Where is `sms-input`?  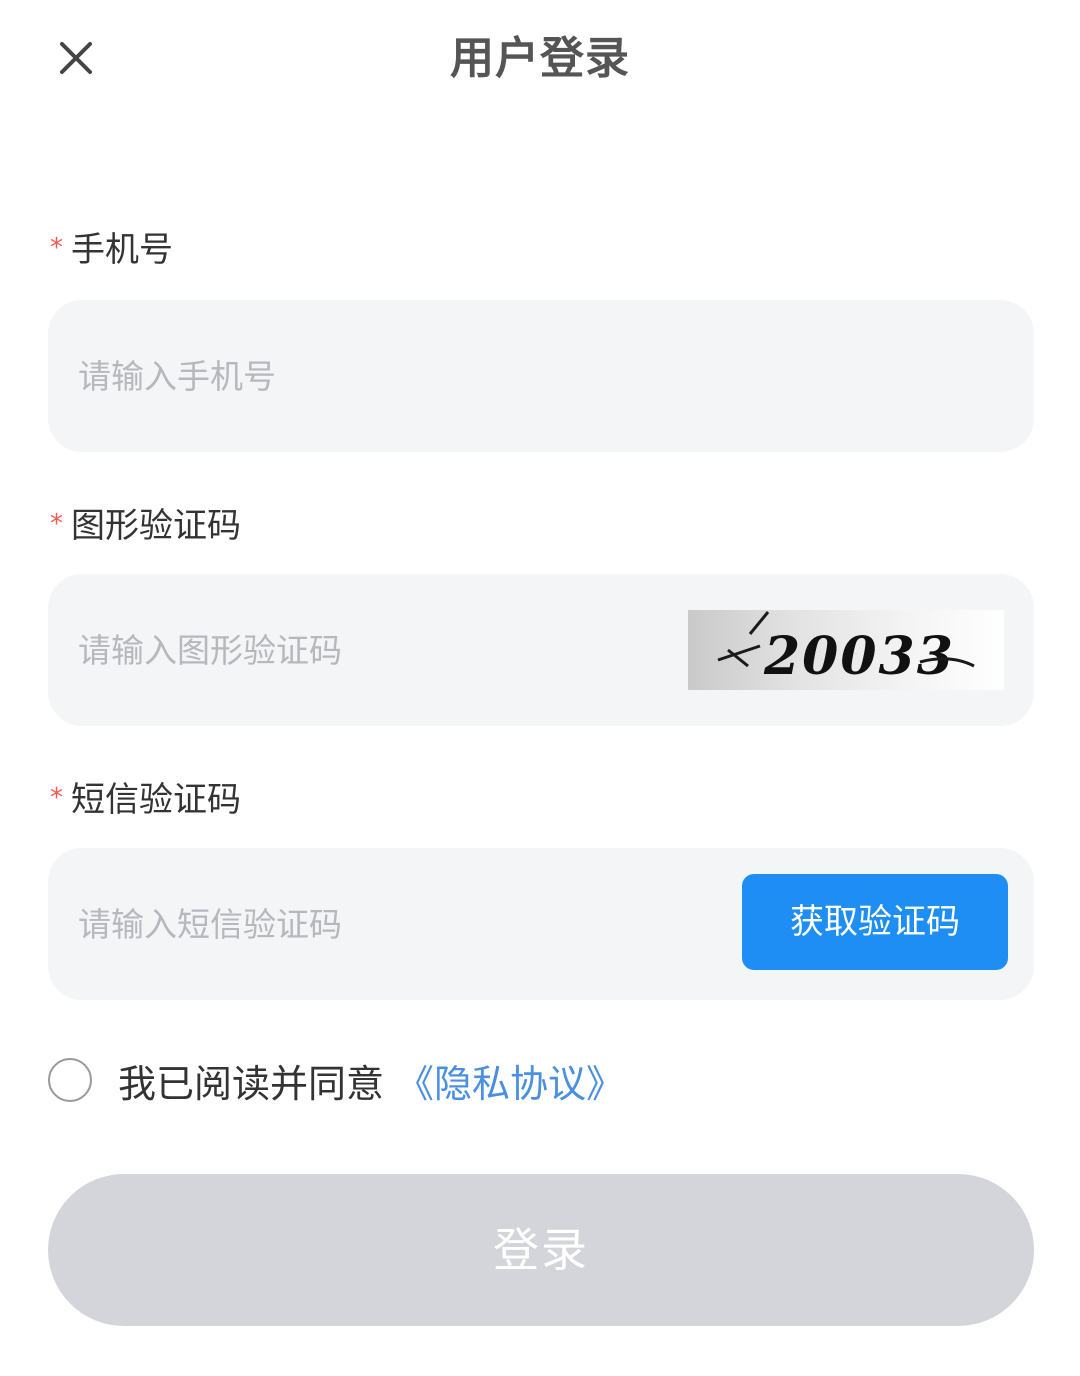
sms-input is located at coordinates (398, 924).